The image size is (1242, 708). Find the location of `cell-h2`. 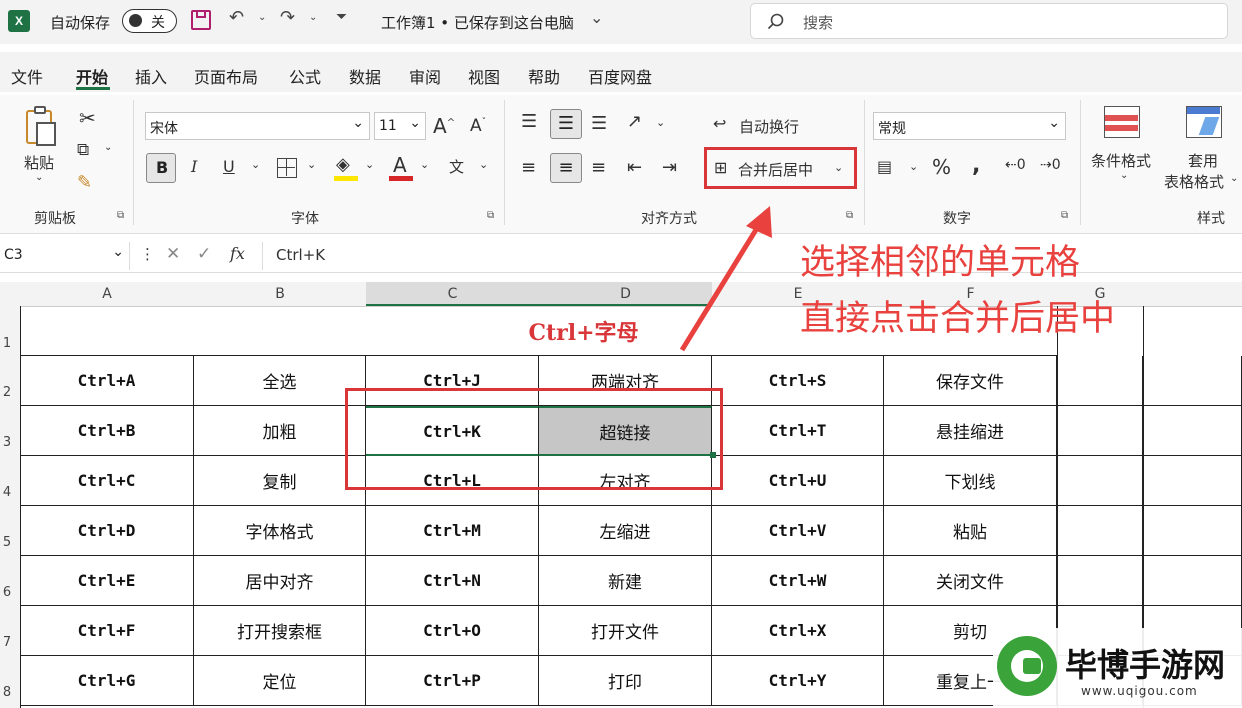

cell-h2 is located at coordinates (1192, 381).